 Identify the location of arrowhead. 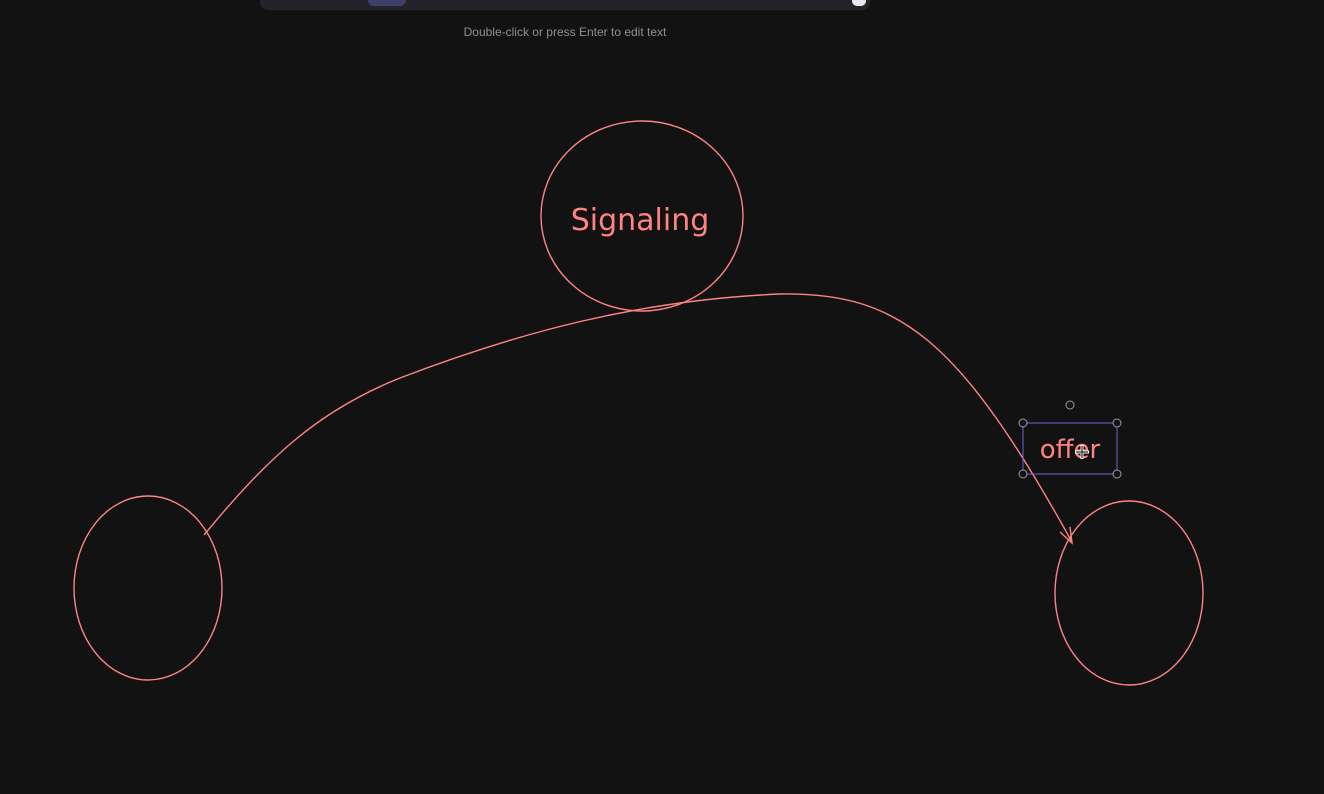
(1066, 535).